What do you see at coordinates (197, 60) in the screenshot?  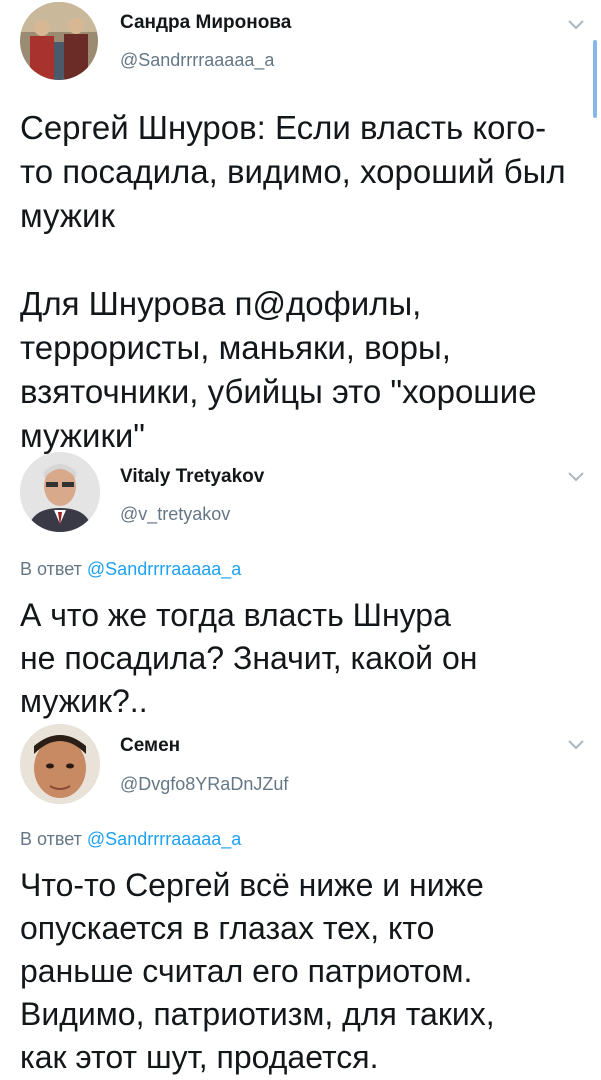 I see `user-handle: @Sandrrrraaaaa_a` at bounding box center [197, 60].